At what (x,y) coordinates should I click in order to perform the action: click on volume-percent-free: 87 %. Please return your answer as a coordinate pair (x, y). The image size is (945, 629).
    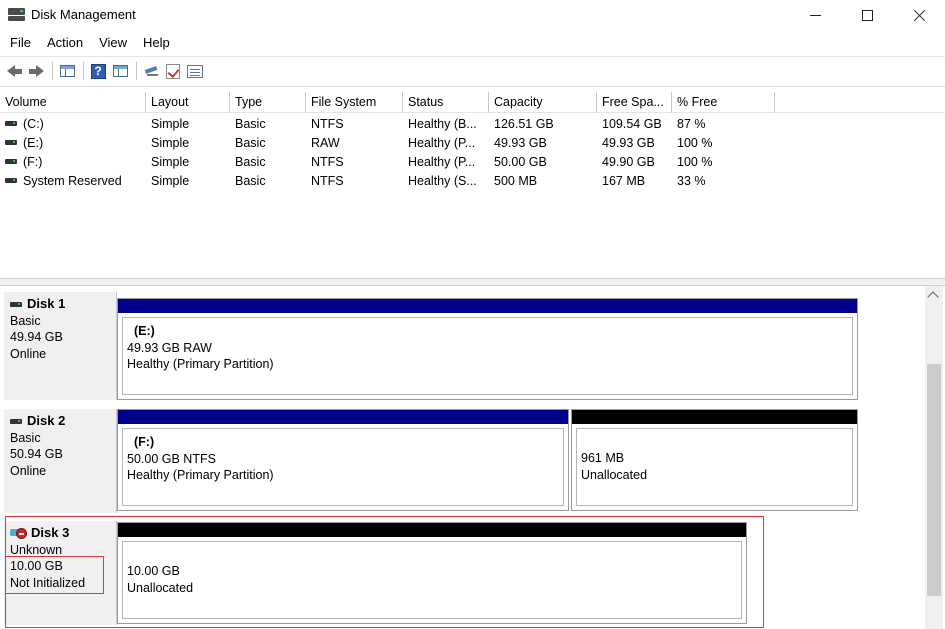
    Looking at the image, I should click on (691, 123).